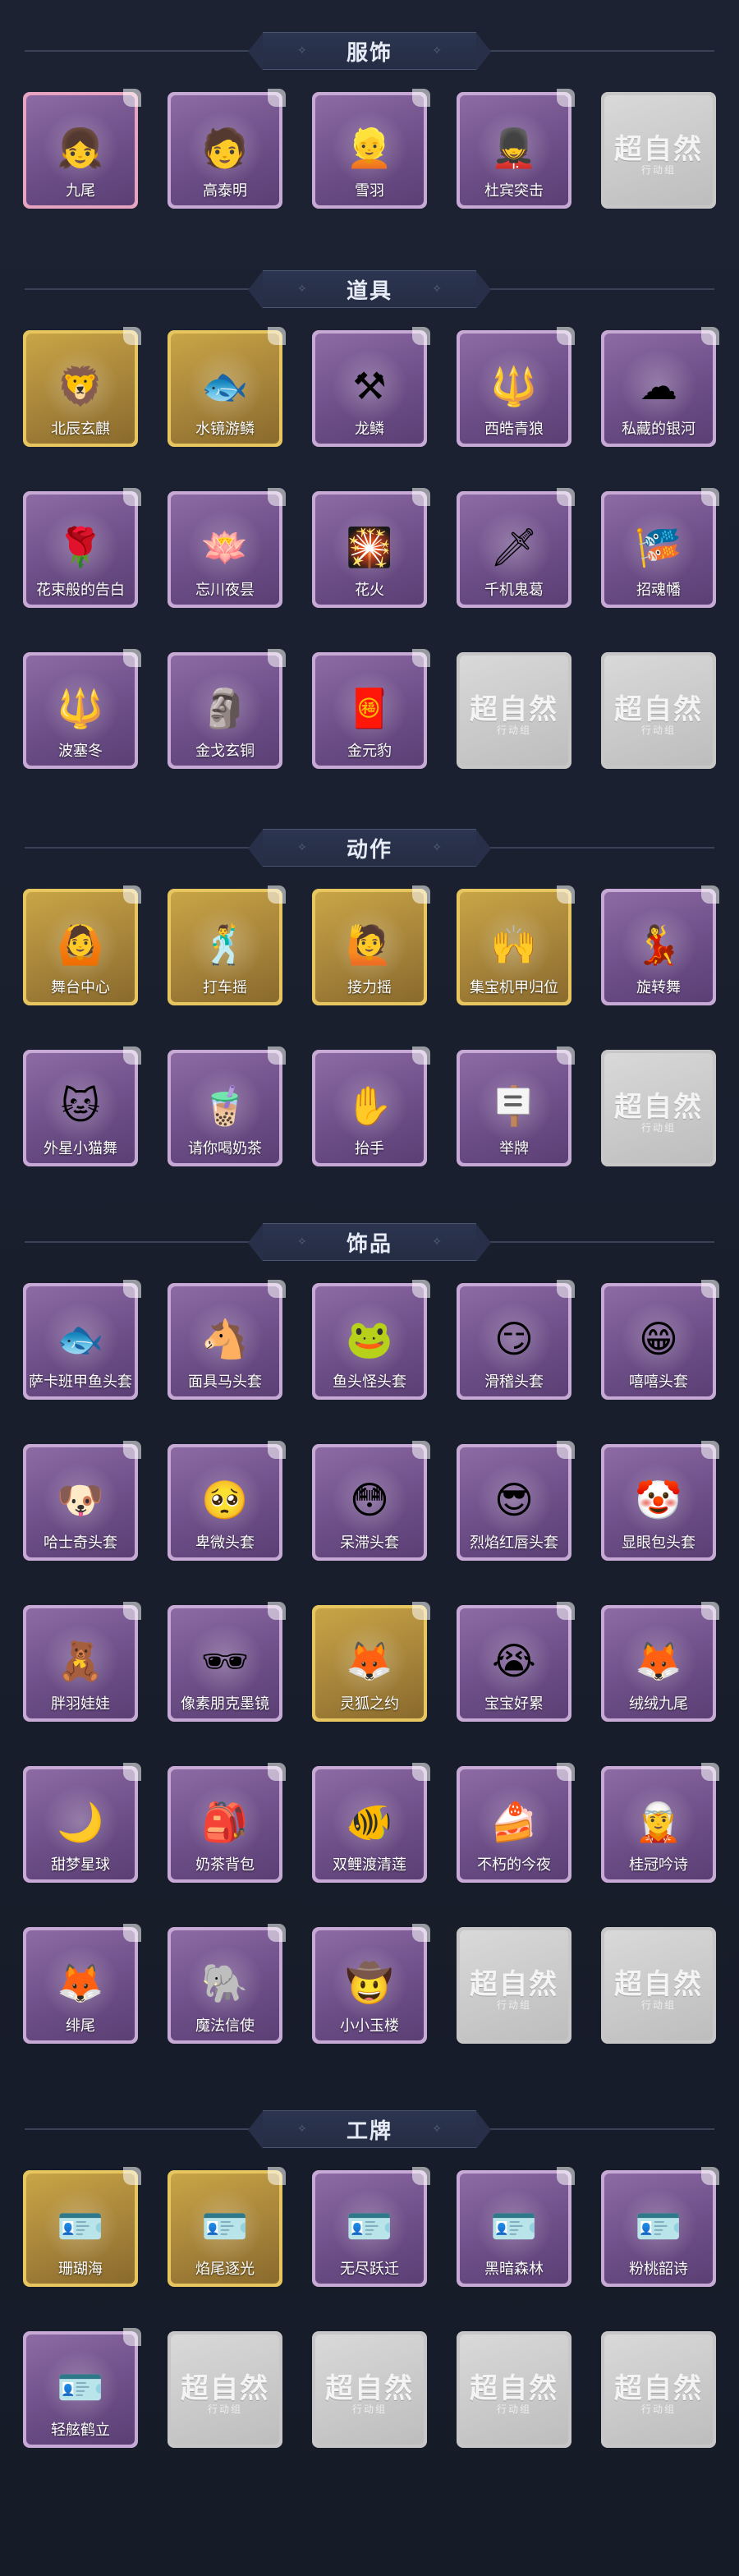 The width and height of the screenshot is (739, 2576). I want to click on item-card: 🪪 焰尾逐光, so click(227, 2227).